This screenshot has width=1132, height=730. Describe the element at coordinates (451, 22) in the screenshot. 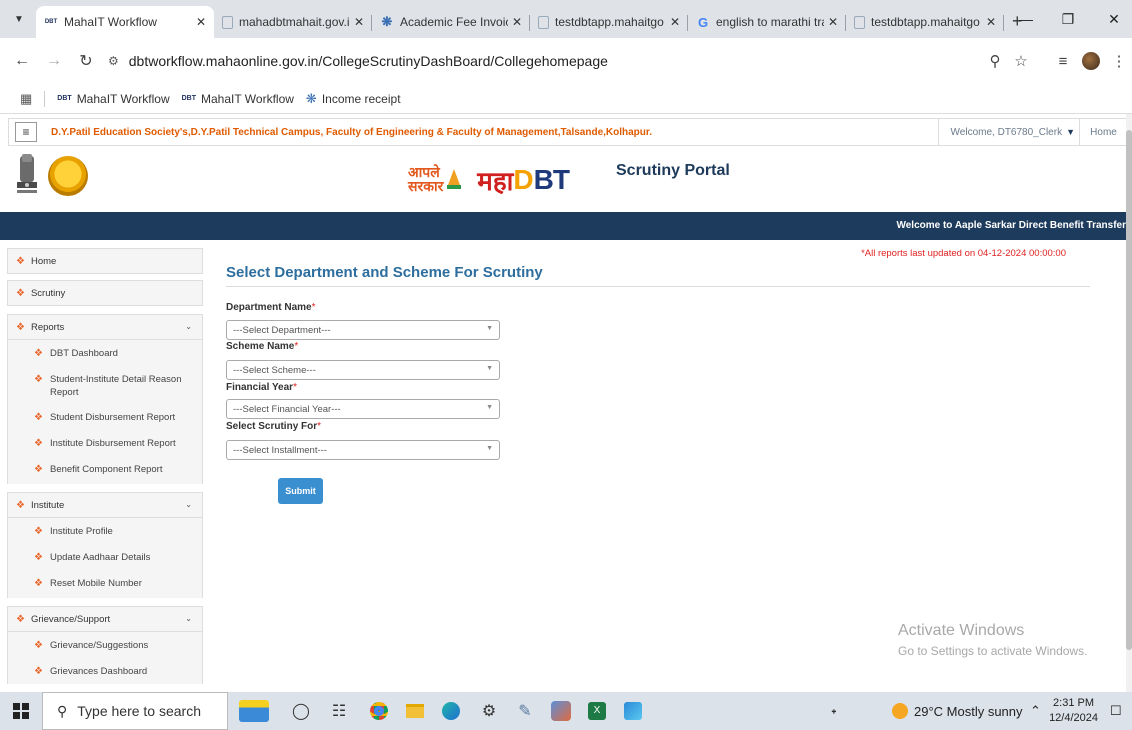

I see `tab-academic-fee-invoice: ❋ Academic Fee Invoice ✕` at that location.